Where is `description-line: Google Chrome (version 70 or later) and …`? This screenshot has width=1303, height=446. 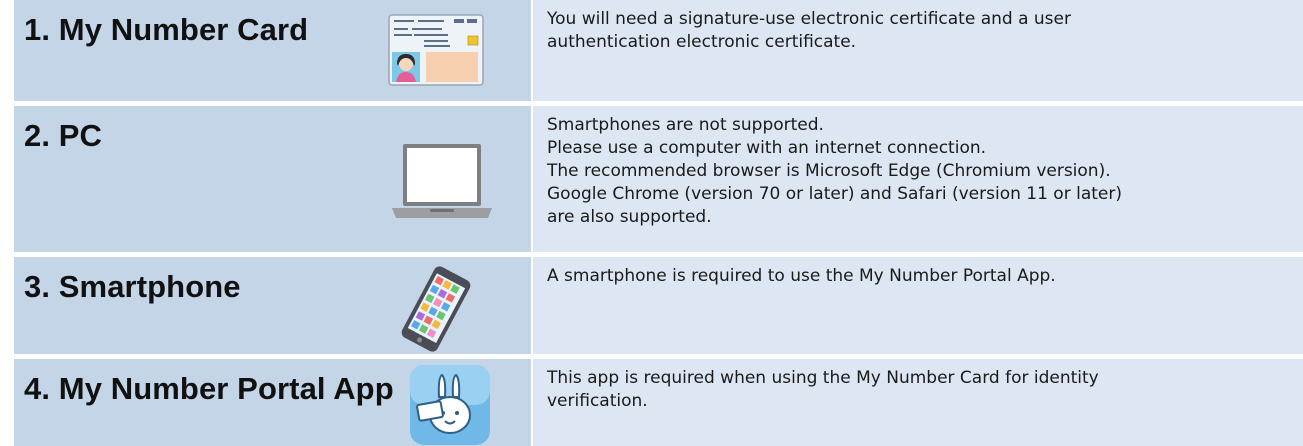 description-line: Google Chrome (version 70 or later) and … is located at coordinates (834, 194).